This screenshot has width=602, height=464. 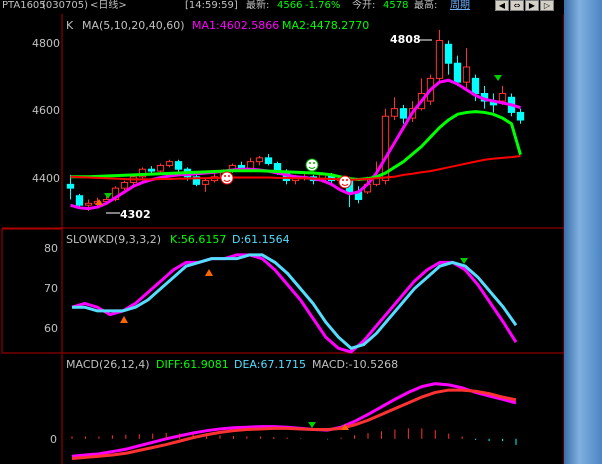 I want to click on macd-diff-label: DIFF:61.9081, so click(x=192, y=364).